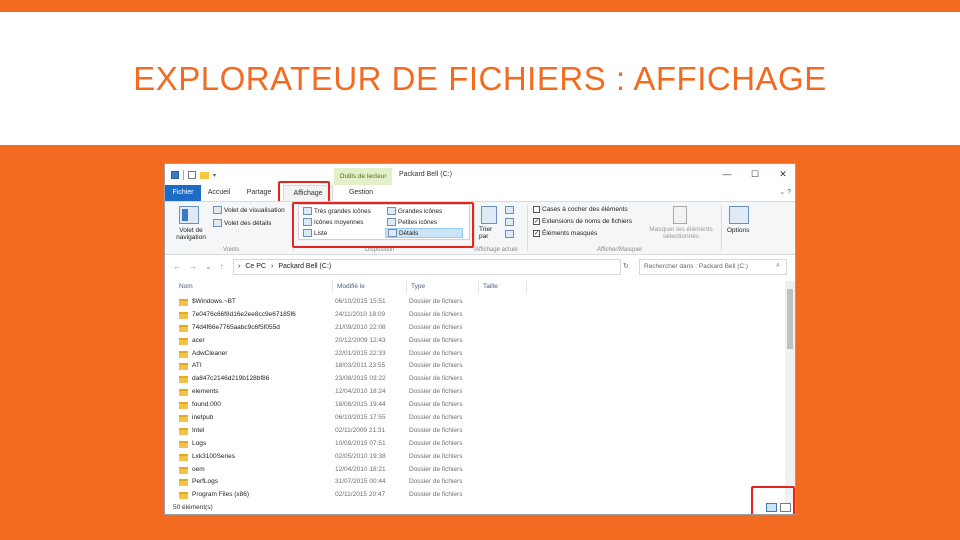 The width and height of the screenshot is (960, 540). Describe the element at coordinates (193, 507) in the screenshot. I see `status-count: 50 élément(s)` at that location.